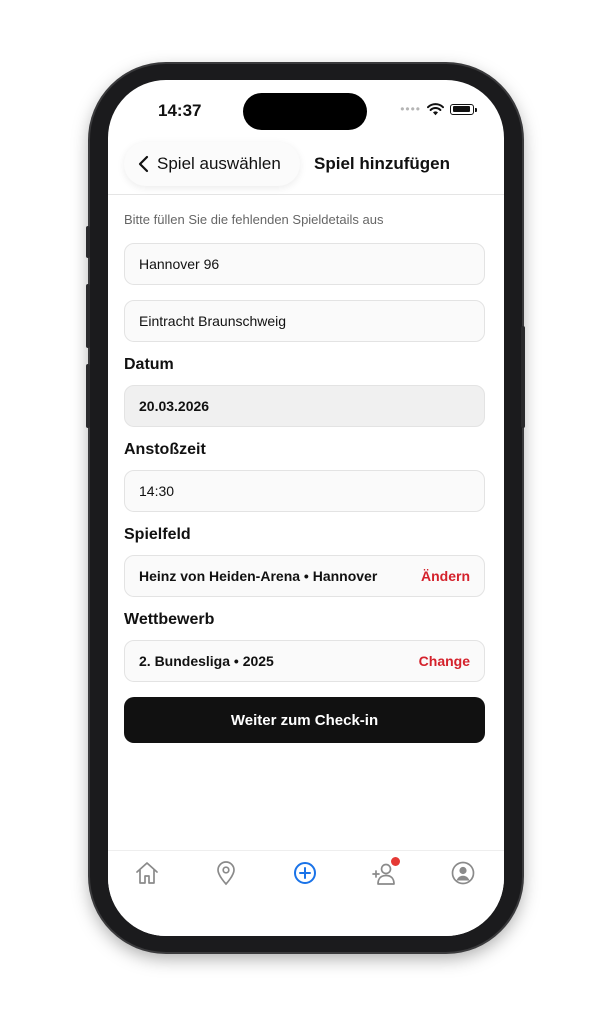 The image size is (611, 1026). What do you see at coordinates (157, 534) in the screenshot?
I see `venue-label: Spielfeld` at bounding box center [157, 534].